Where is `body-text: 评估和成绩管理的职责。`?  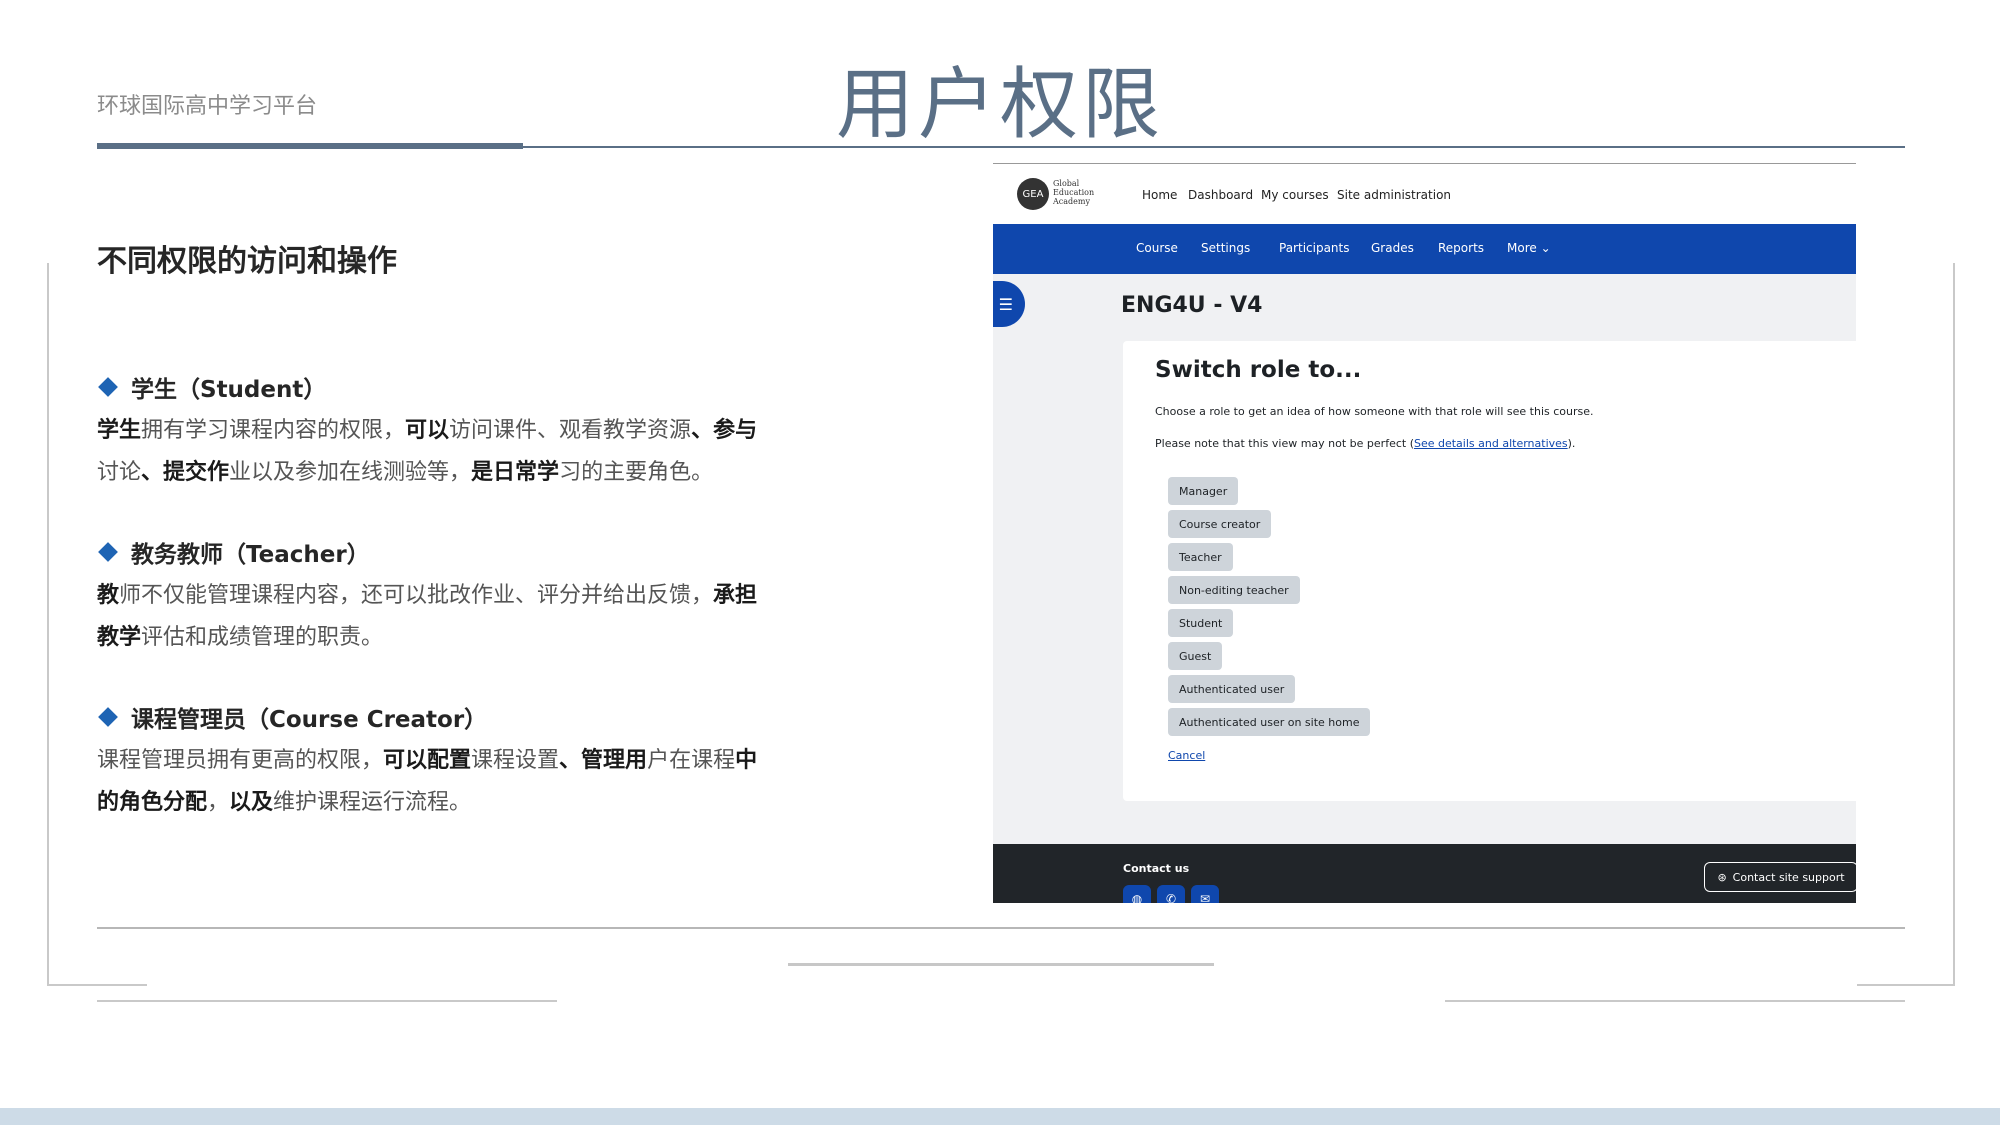
body-text: 评估和成绩管理的职责。 is located at coordinates (262, 637).